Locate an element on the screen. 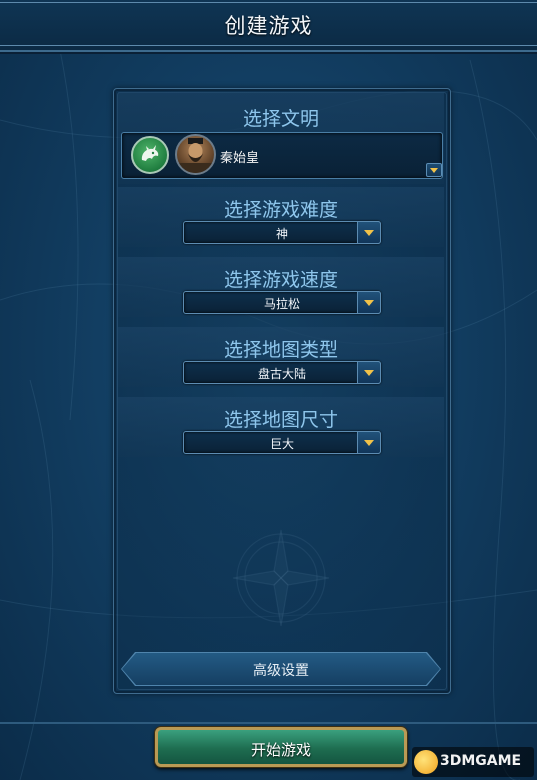 The height and width of the screenshot is (780, 537). difficulty-dropdown: 神 is located at coordinates (282, 232).